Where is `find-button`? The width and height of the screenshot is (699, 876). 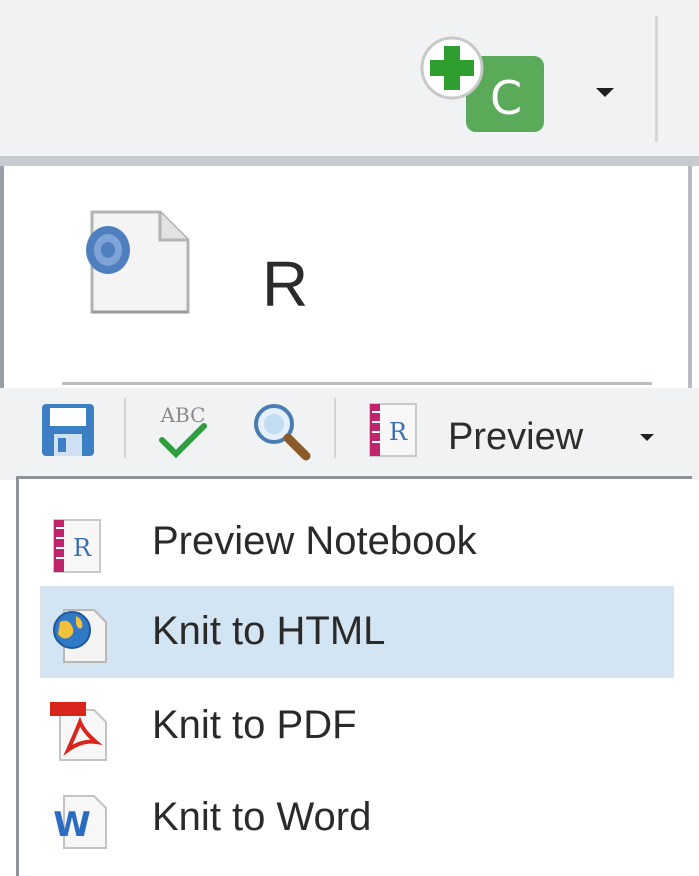 find-button is located at coordinates (281, 433).